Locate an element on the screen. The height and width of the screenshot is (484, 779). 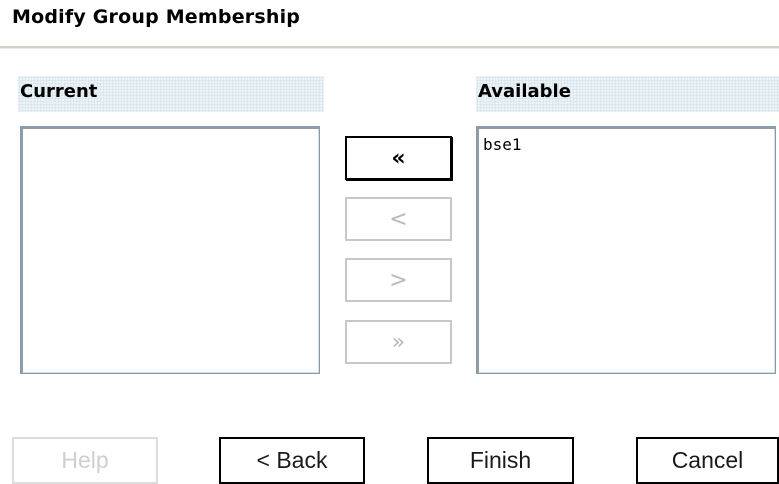
title-divider is located at coordinates (389, 47).